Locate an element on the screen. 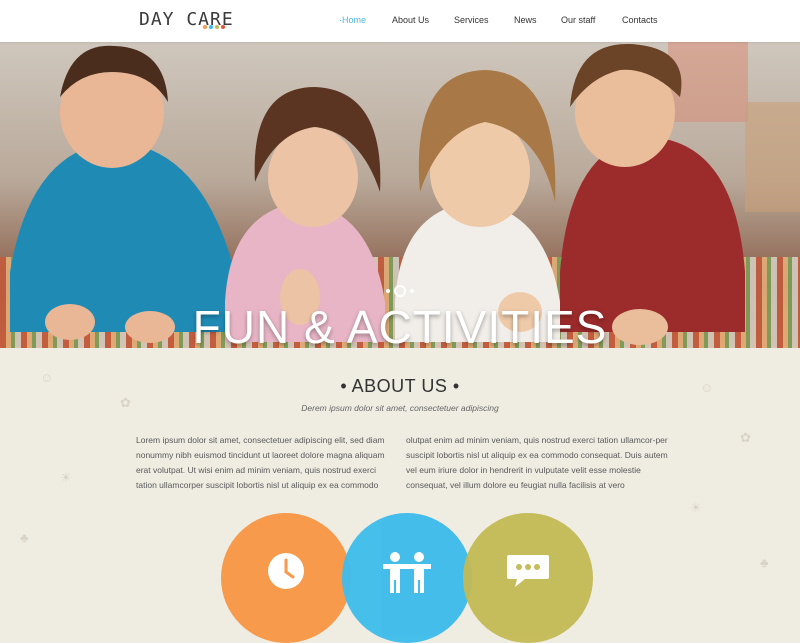  nav-home-label: Home is located at coordinates (354, 20).